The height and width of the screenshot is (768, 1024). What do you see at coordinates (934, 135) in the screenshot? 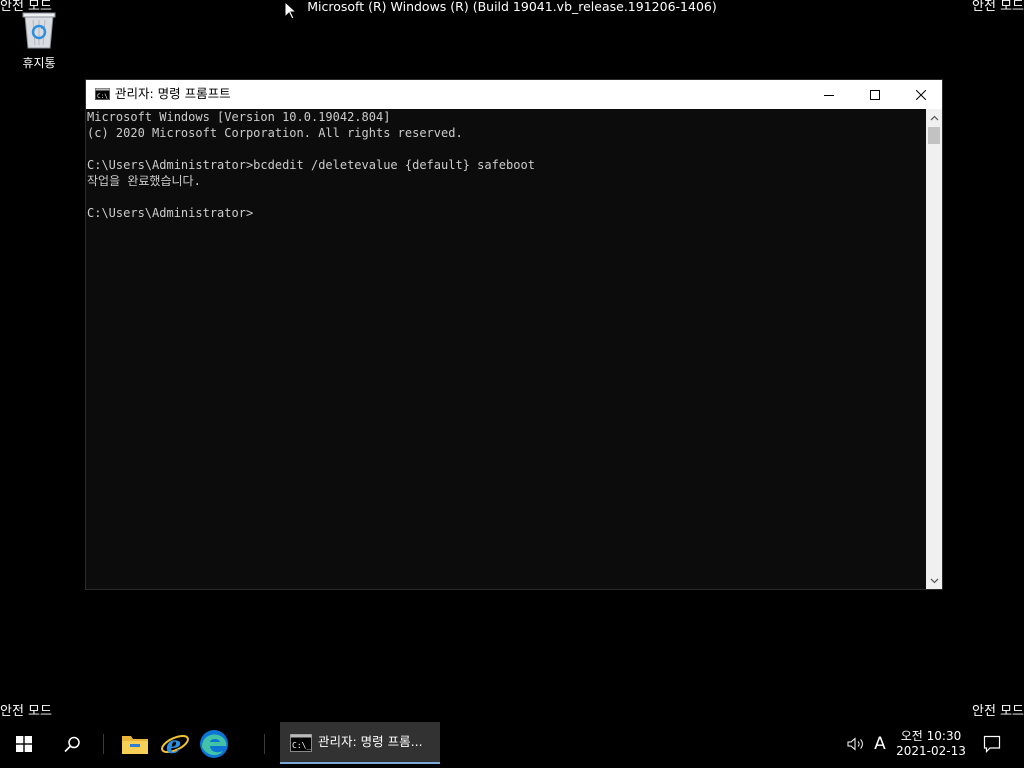
I see `scrollbar-thumb` at bounding box center [934, 135].